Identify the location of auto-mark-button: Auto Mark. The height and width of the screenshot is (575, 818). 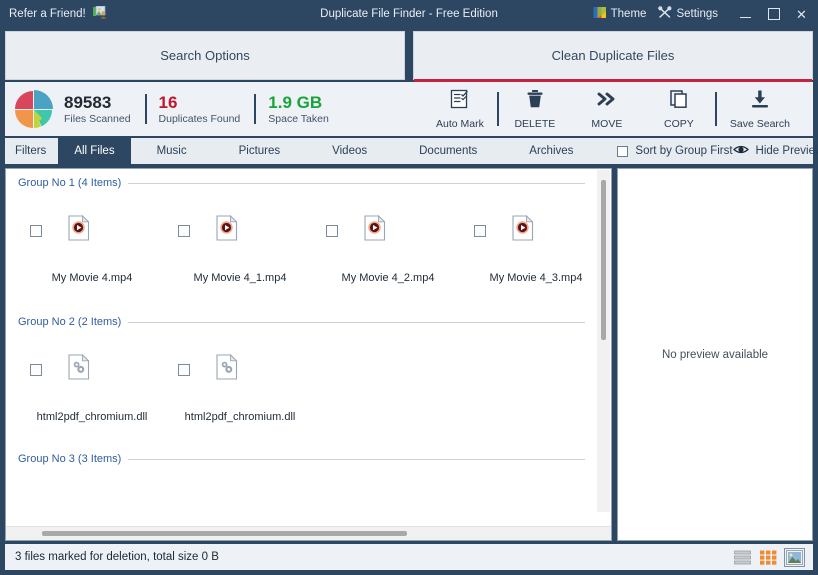
(460, 109).